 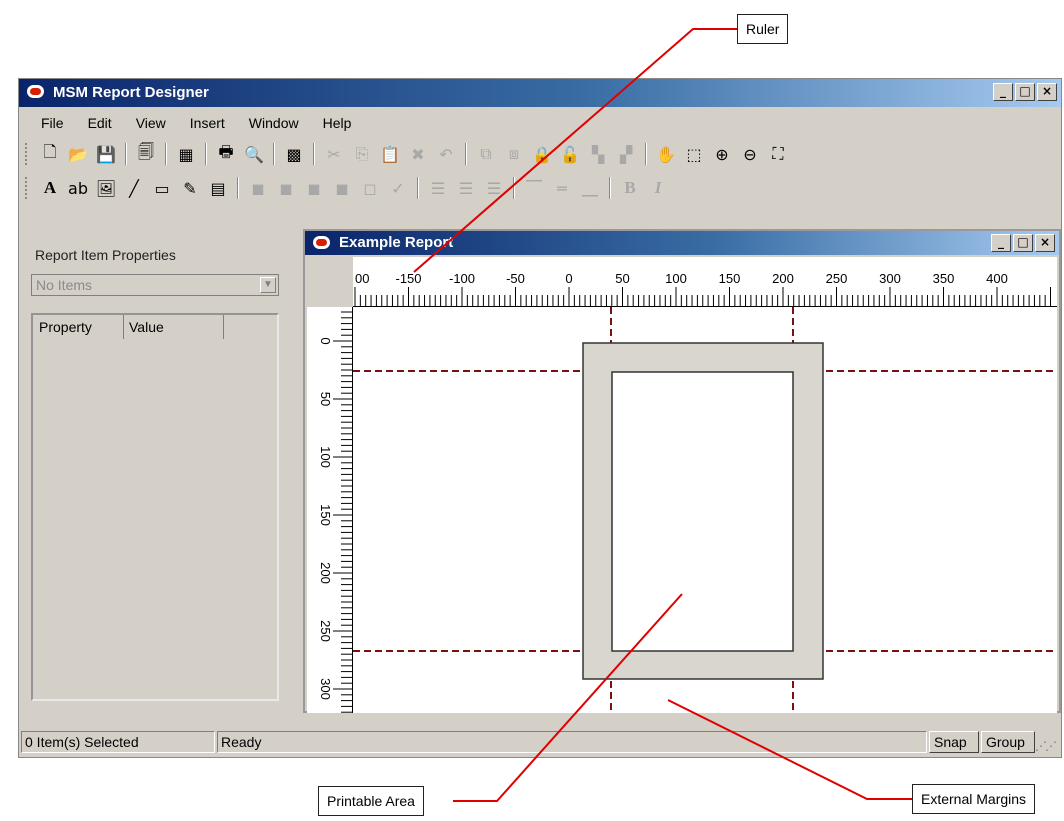 What do you see at coordinates (514, 154) in the screenshot?
I see `send-back-icon: ⧈` at bounding box center [514, 154].